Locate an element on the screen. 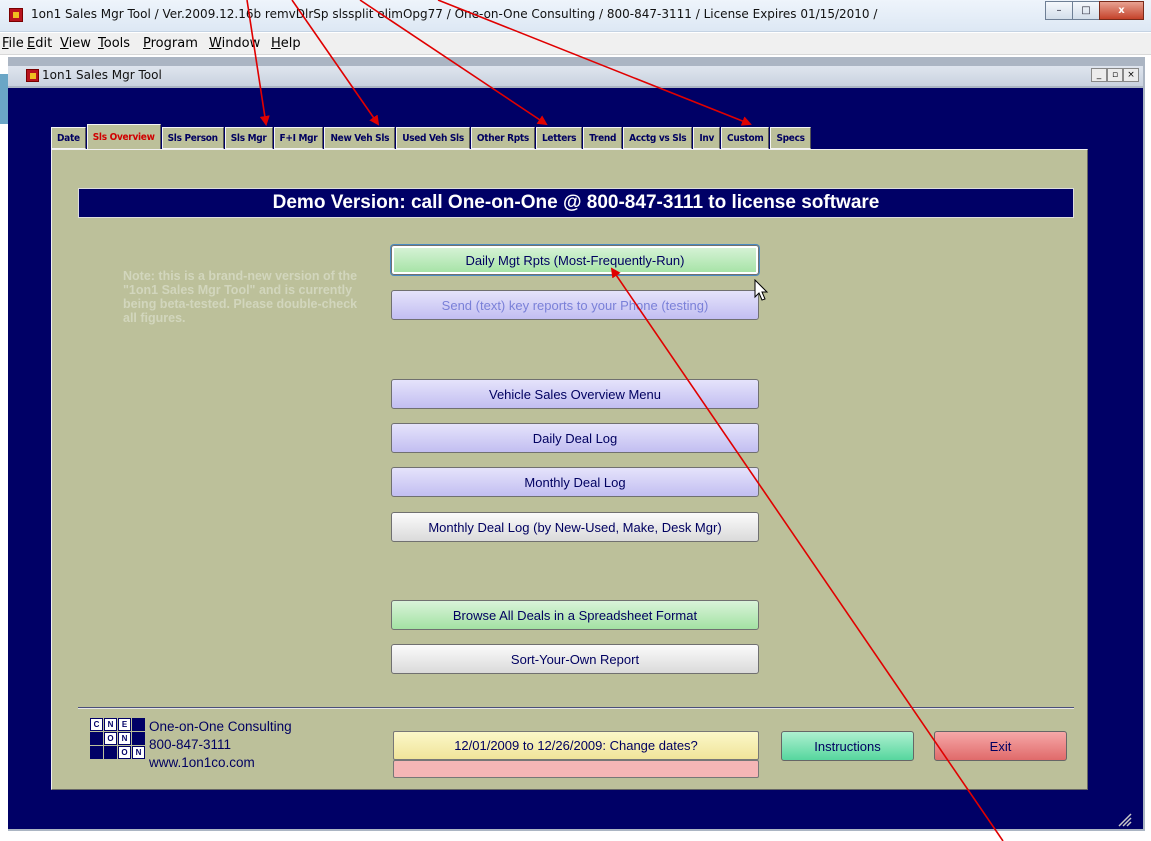 The width and height of the screenshot is (1151, 841). menu-bar: File Edit View Tools Program Window Help is located at coordinates (575, 44).